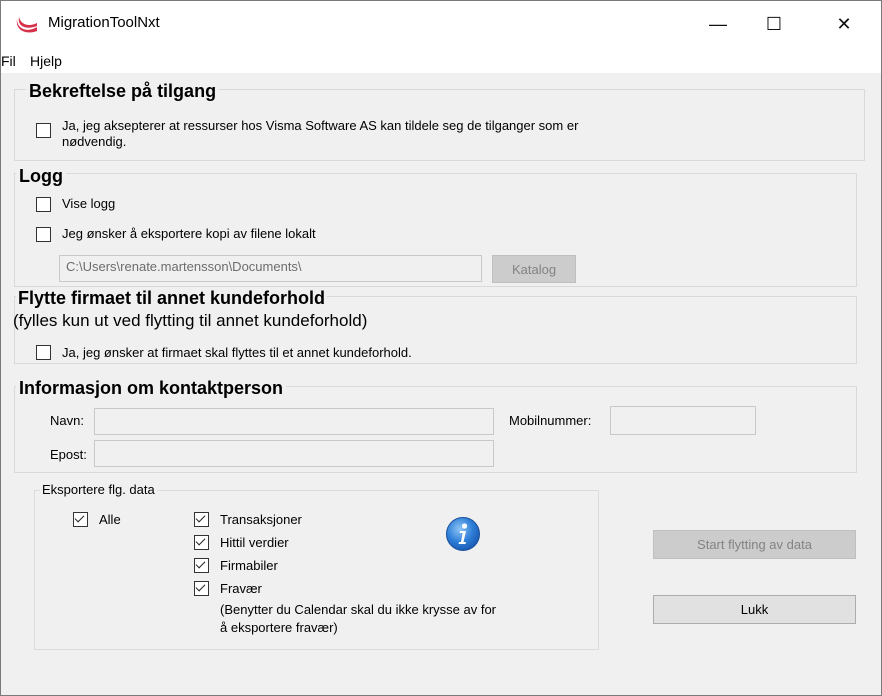 This screenshot has height=696, width=882. Describe the element at coordinates (43, 130) in the screenshot. I see `access-checkbox` at that location.